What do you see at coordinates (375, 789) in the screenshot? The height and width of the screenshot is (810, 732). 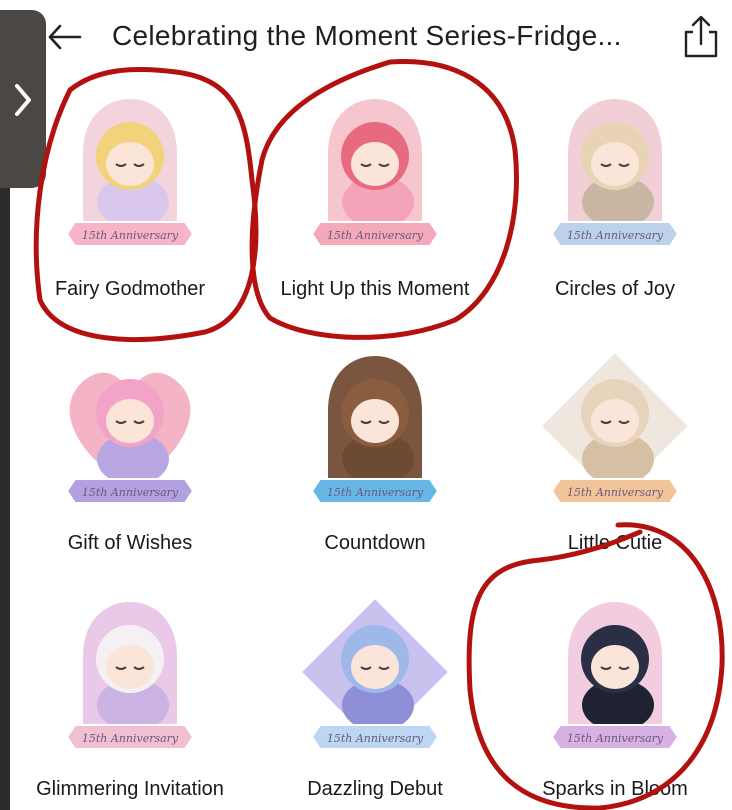 I see `product-name: Dazzling Debut` at bounding box center [375, 789].